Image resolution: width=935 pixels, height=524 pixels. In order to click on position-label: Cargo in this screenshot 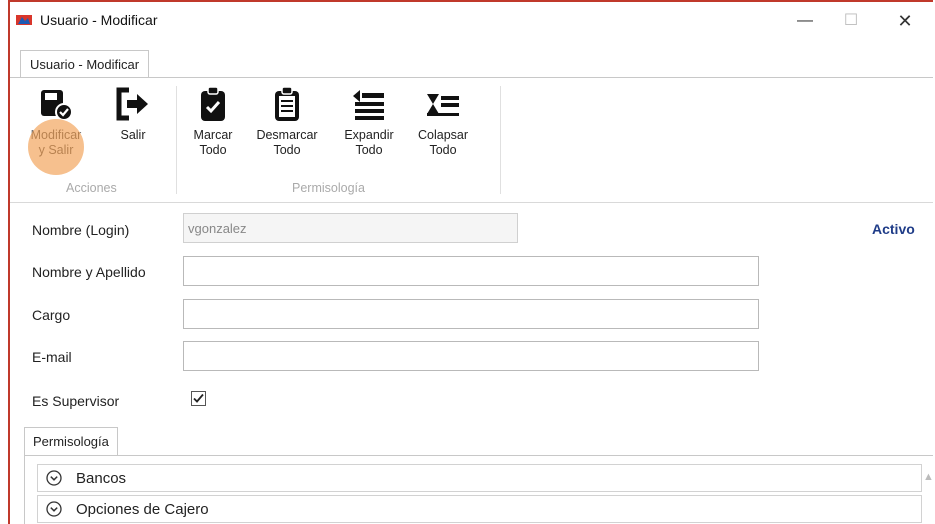, I will do `click(51, 315)`.